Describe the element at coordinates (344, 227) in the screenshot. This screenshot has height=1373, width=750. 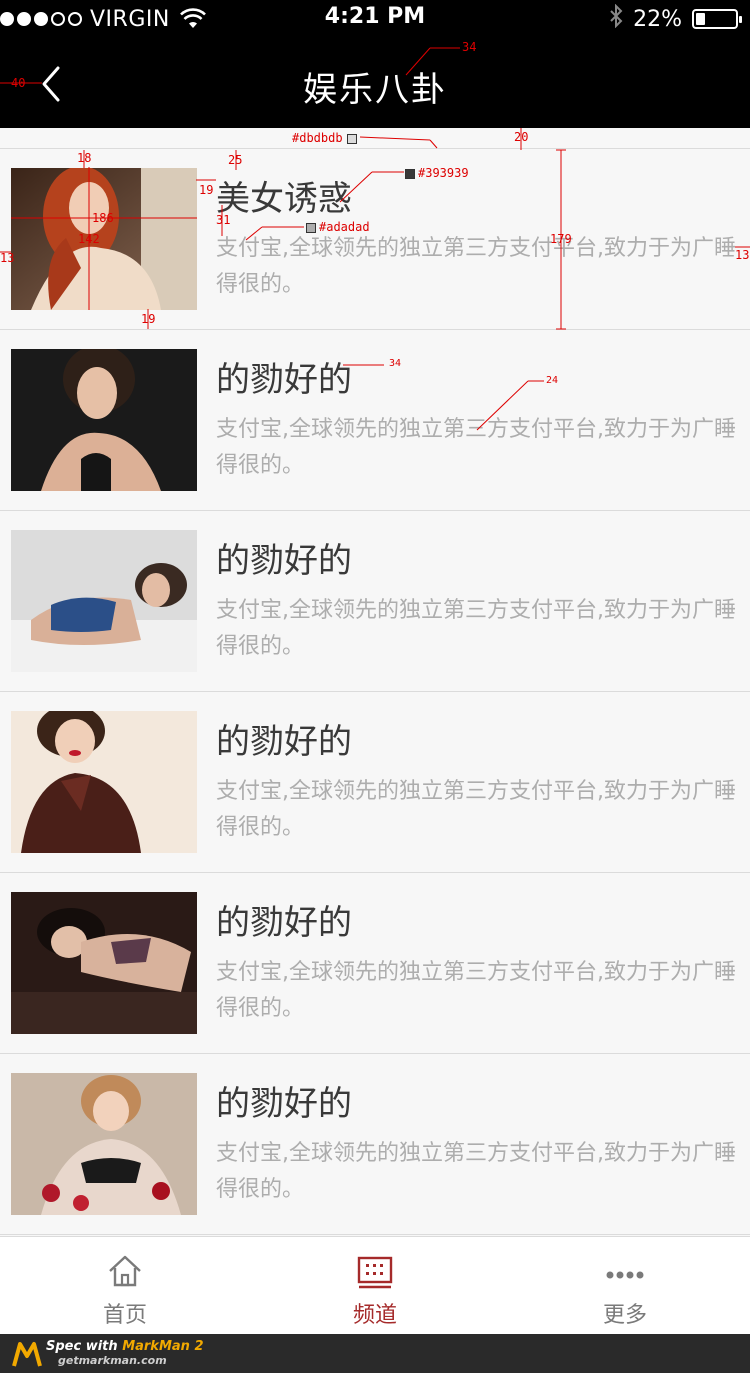
I see `annotation-text: #adadad` at that location.